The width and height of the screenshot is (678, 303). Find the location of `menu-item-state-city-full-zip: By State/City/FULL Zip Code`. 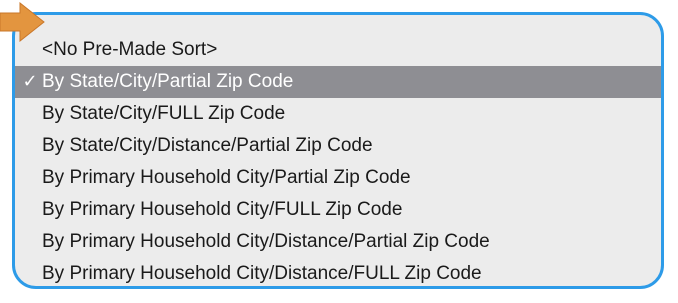

menu-item-state-city-full-zip: By State/City/FULL Zip Code is located at coordinates (338, 114).